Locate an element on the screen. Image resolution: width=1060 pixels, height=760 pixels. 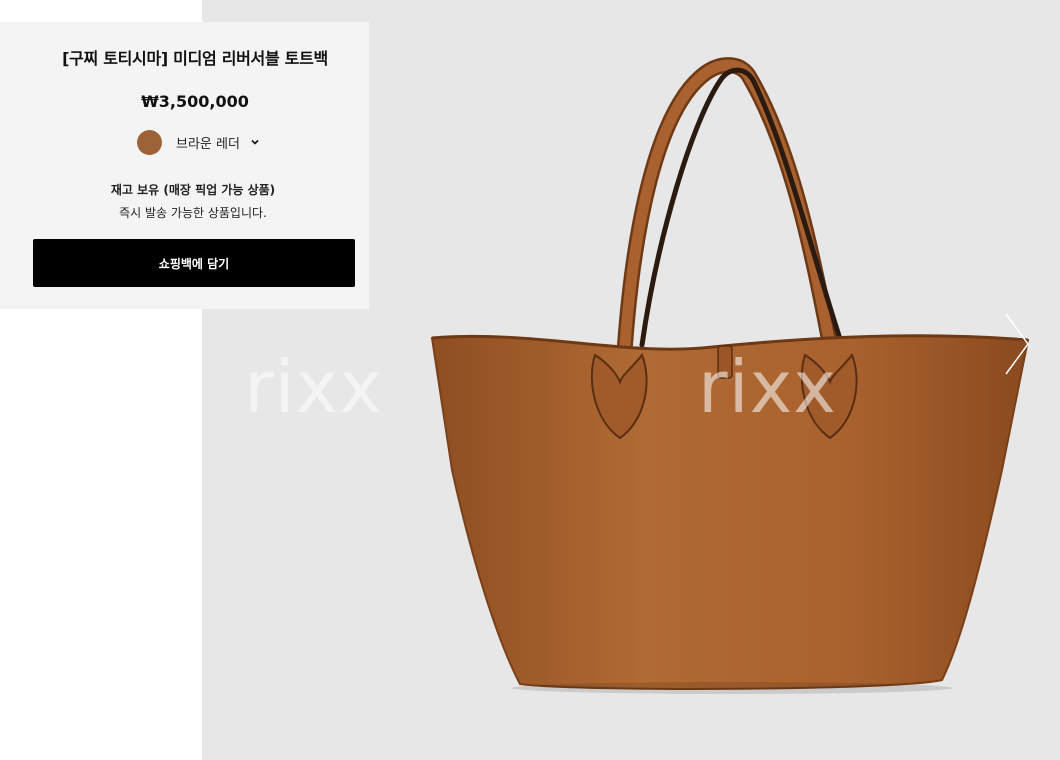
product-title: [구찌 토티시마] 미디엄 리버서블 토트백 is located at coordinates (195, 58).